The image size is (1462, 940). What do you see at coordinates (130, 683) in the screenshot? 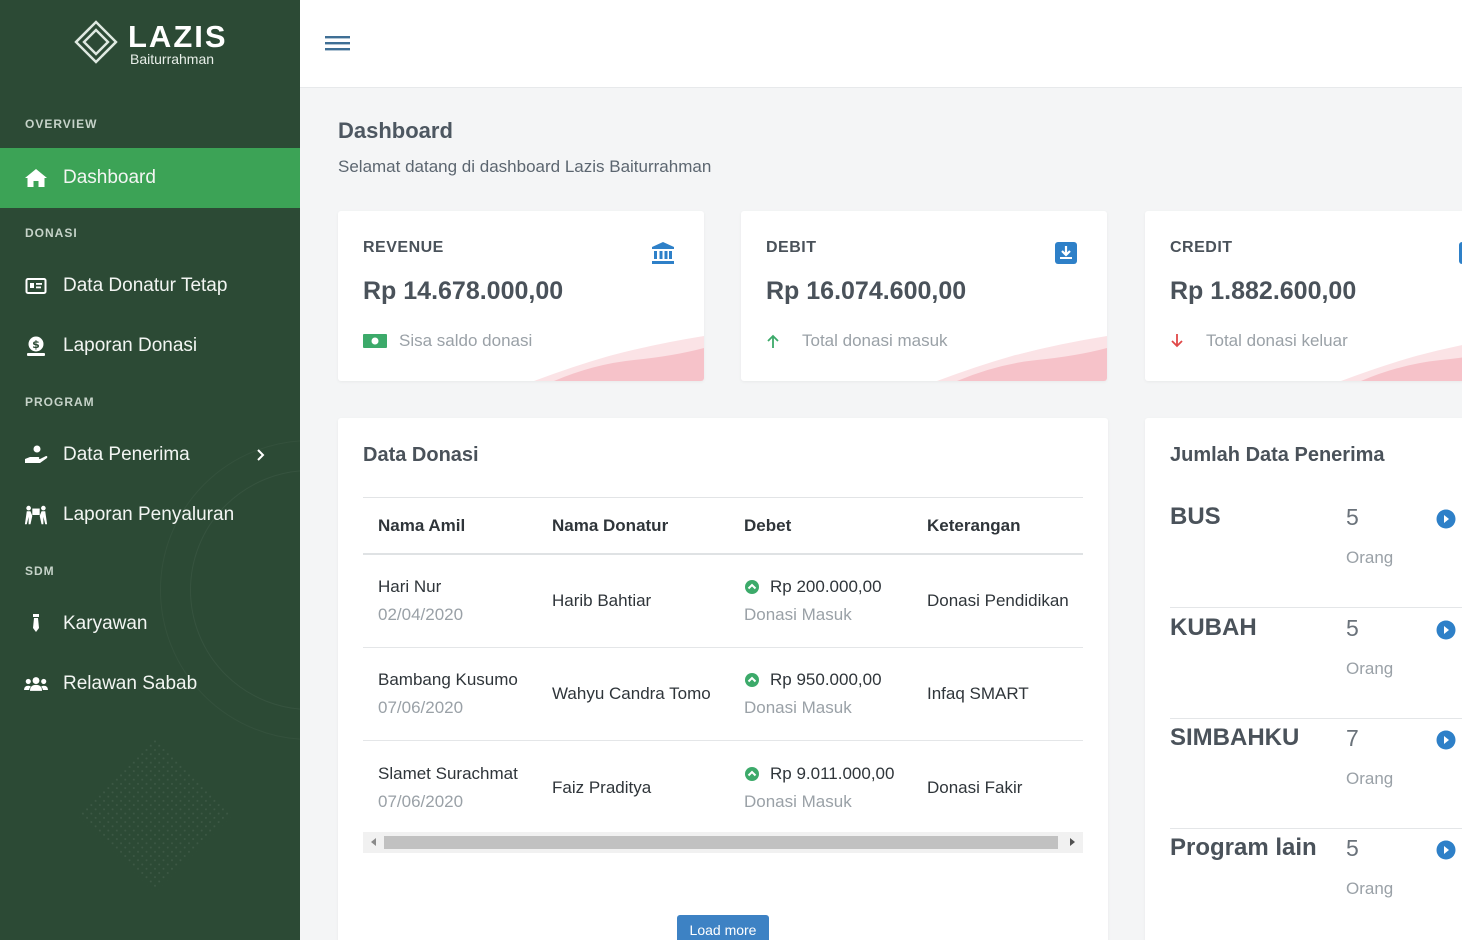
I see `sidebar-item-label: Relawan Sabab` at bounding box center [130, 683].